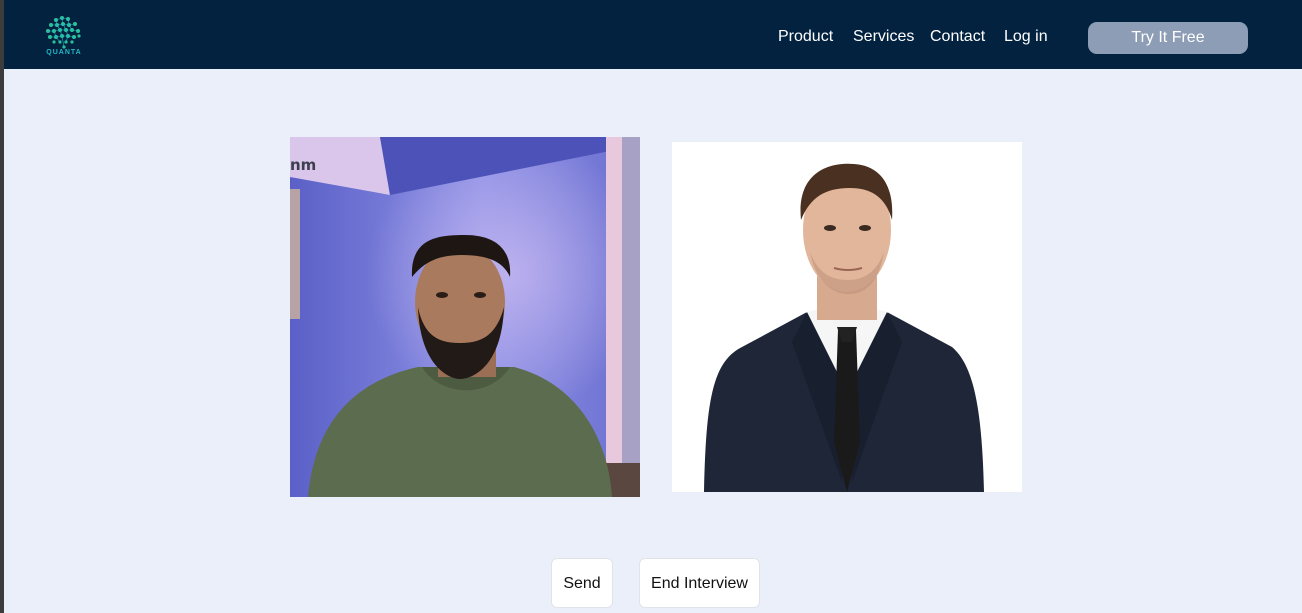  I want to click on send-button: Send, so click(582, 583).